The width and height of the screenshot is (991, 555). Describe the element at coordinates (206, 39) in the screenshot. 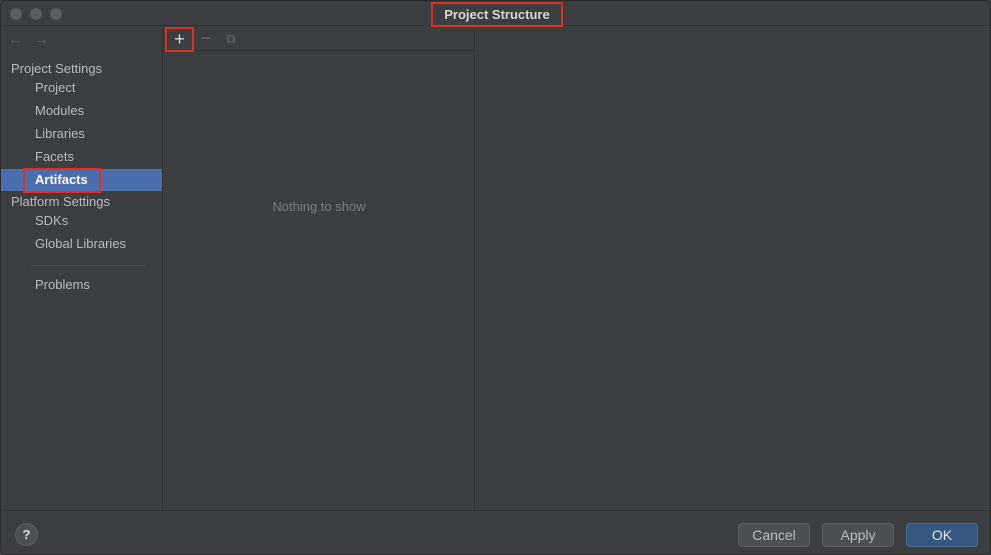

I see `remove-artifact-button: −` at that location.